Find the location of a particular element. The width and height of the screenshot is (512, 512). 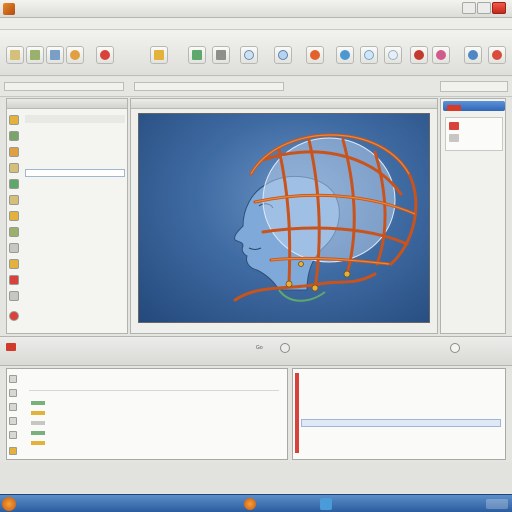

open-button is located at coordinates (35, 55).